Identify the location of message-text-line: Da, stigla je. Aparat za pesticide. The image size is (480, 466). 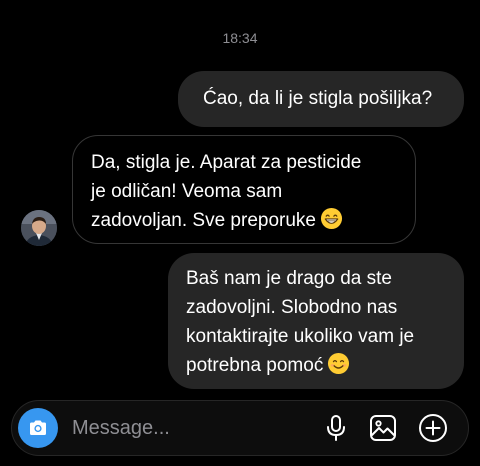
(226, 162).